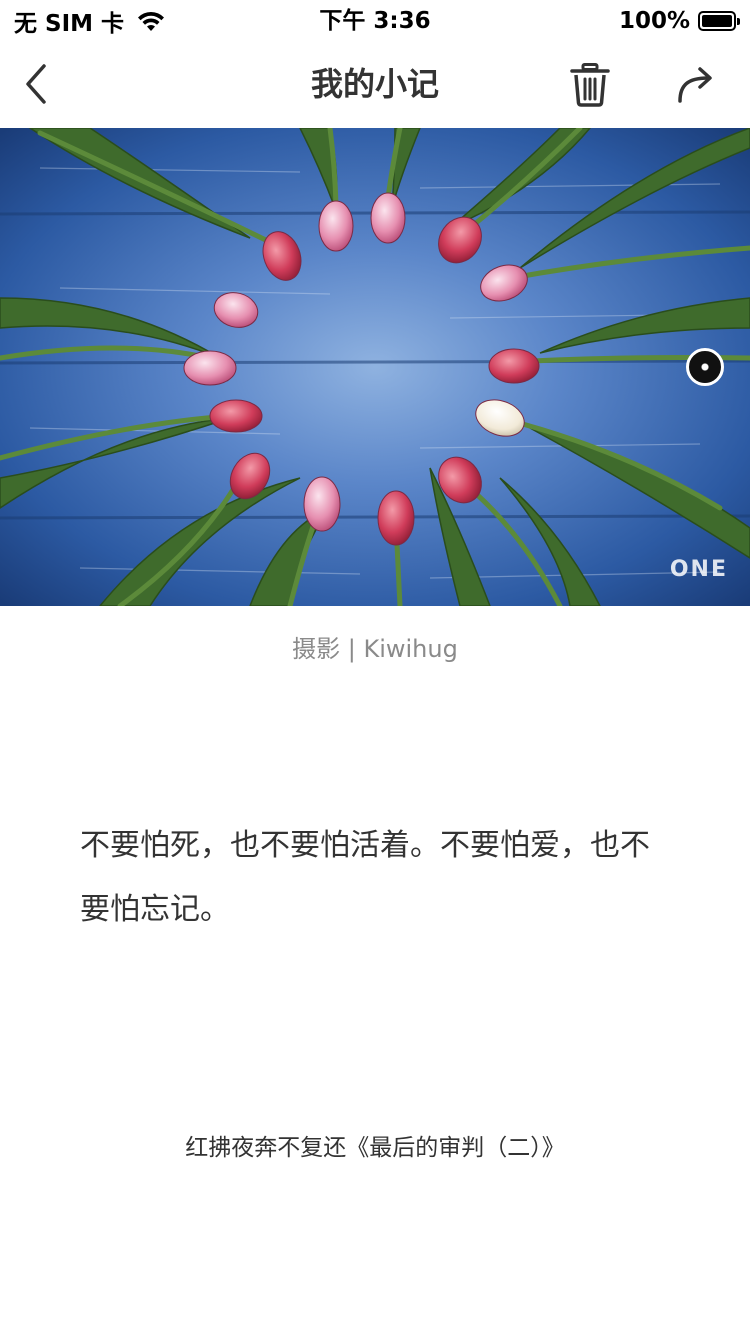 The image size is (750, 1334). Describe the element at coordinates (698, 569) in the screenshot. I see `one-watermark: ONE` at that location.